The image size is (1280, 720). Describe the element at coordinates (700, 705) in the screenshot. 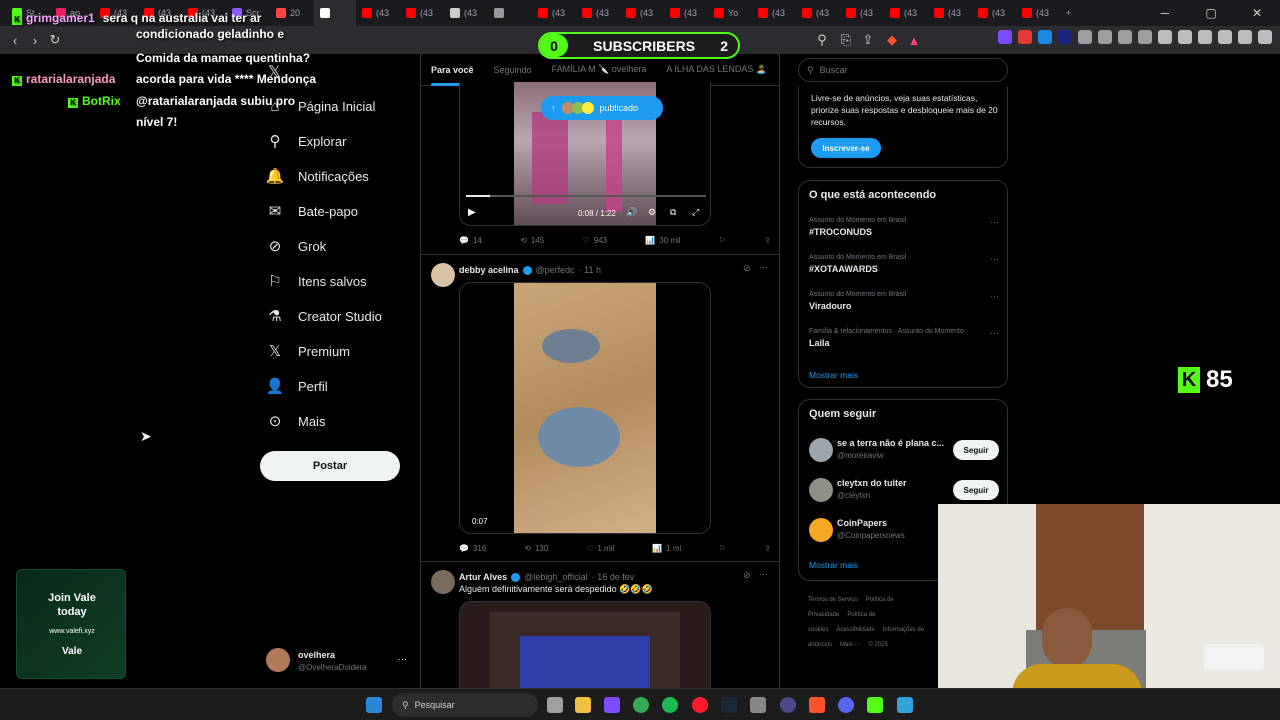

I see `opera-icon` at that location.